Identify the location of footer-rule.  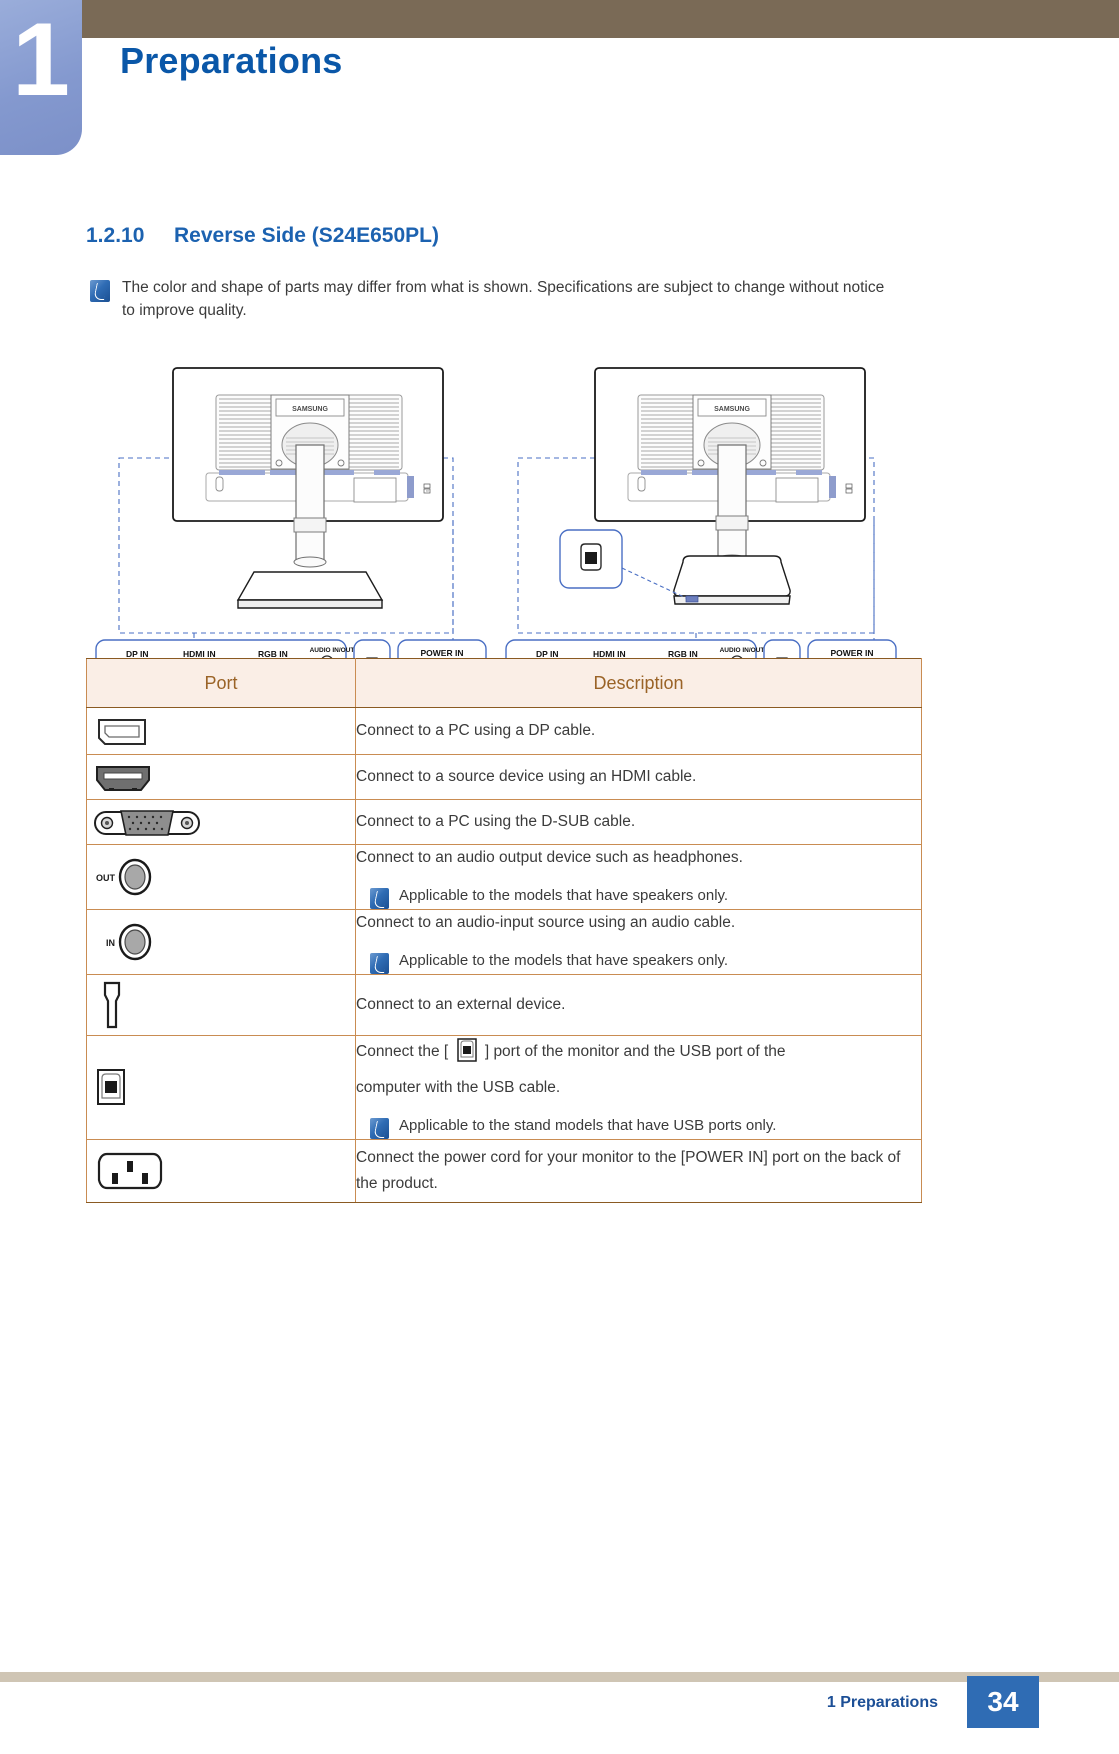
(559, 1677).